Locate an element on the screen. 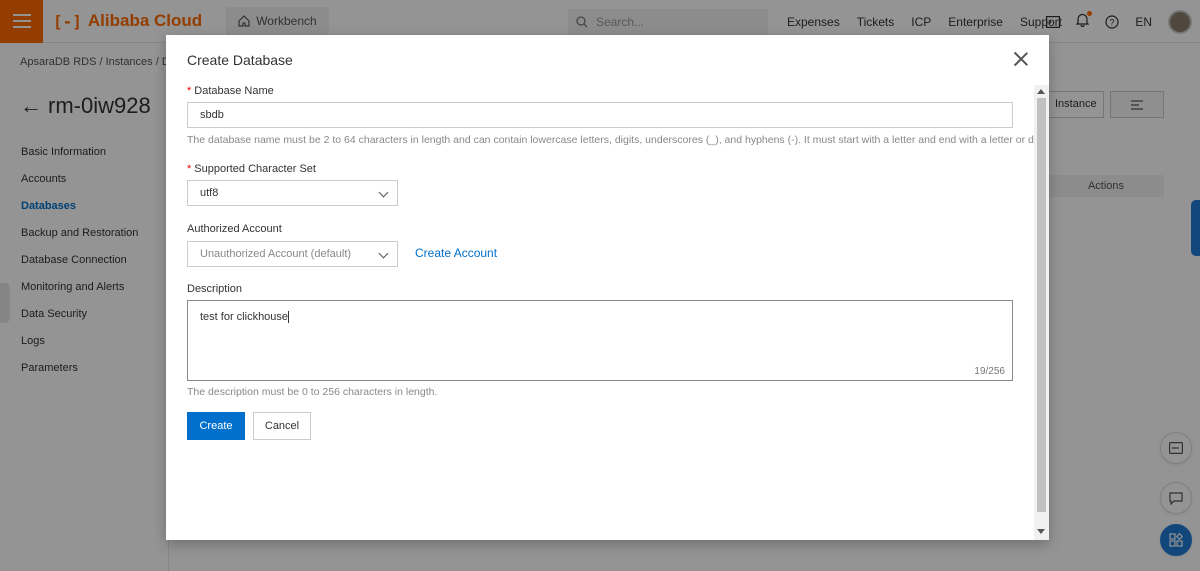 The height and width of the screenshot is (571, 1200). scroll-thumb is located at coordinates (1041, 305).